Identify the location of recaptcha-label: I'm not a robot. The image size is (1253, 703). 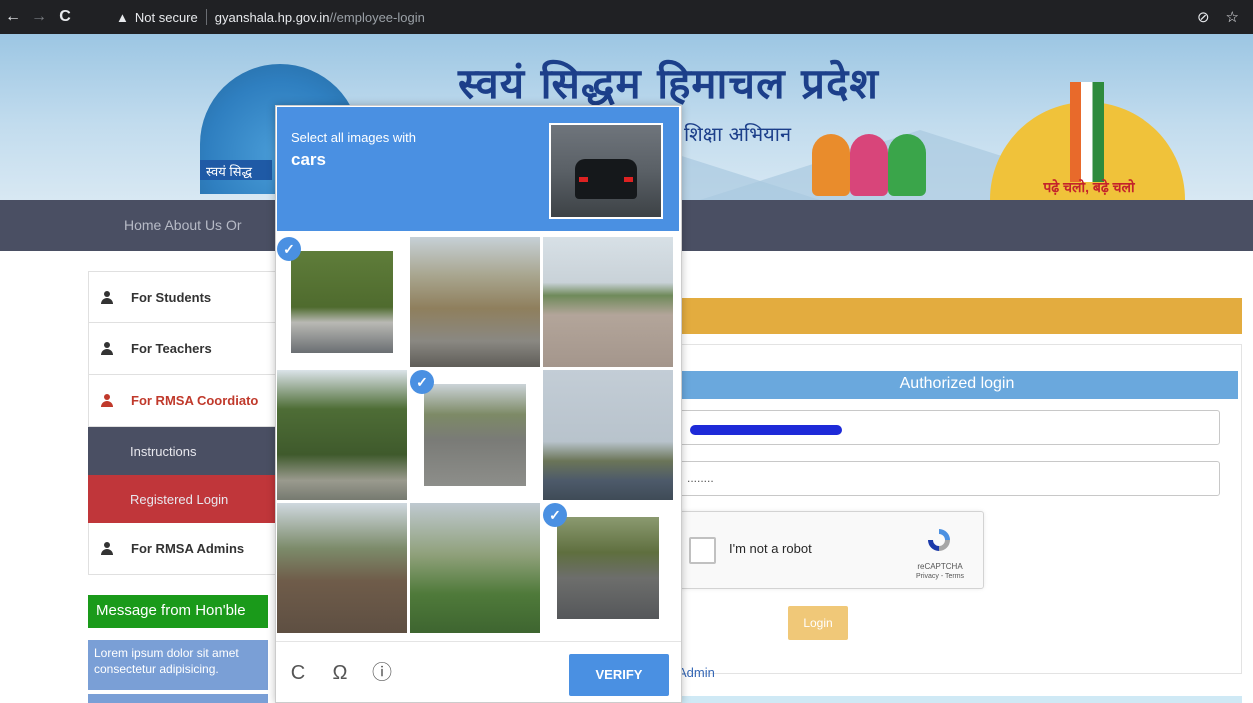
(770, 548).